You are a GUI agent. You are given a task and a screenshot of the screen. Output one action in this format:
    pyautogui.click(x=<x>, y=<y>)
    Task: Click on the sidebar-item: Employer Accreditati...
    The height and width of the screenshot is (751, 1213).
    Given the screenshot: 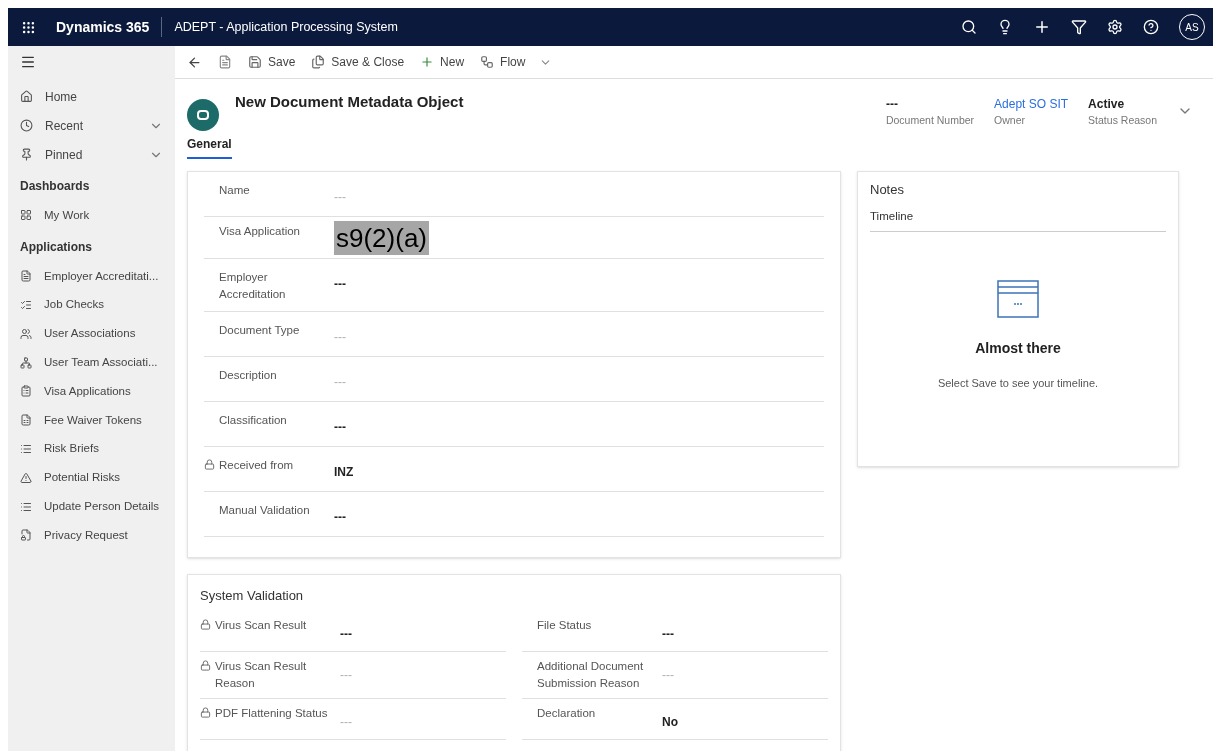 What is the action you would take?
    pyautogui.click(x=91, y=276)
    